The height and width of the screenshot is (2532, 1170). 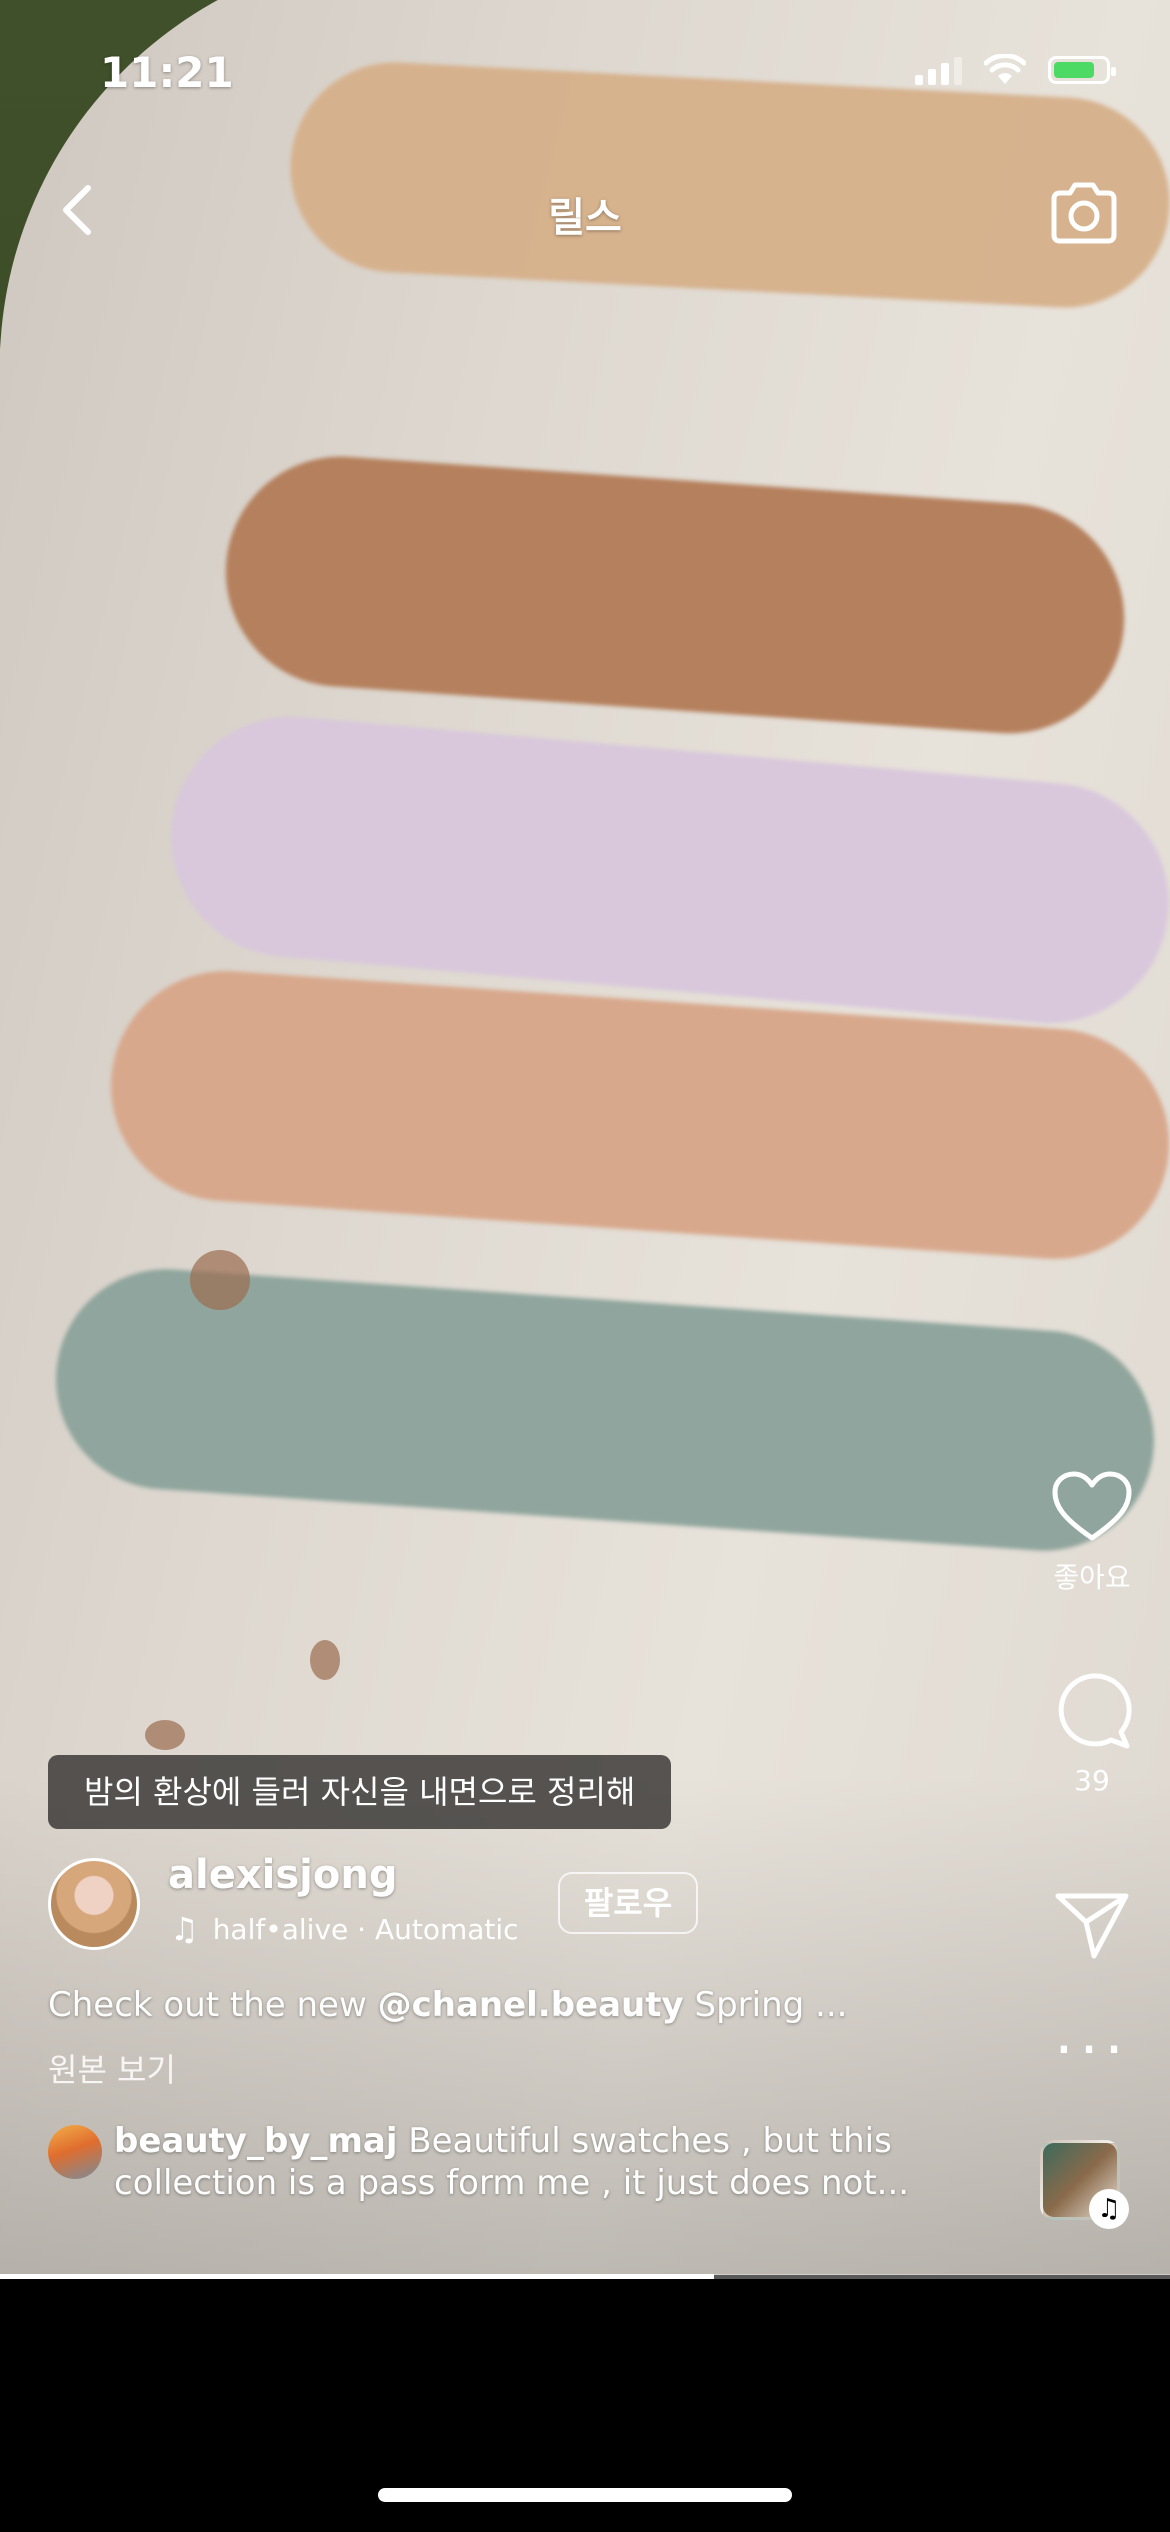 What do you see at coordinates (1005, 69) in the screenshot?
I see `wifi-icon` at bounding box center [1005, 69].